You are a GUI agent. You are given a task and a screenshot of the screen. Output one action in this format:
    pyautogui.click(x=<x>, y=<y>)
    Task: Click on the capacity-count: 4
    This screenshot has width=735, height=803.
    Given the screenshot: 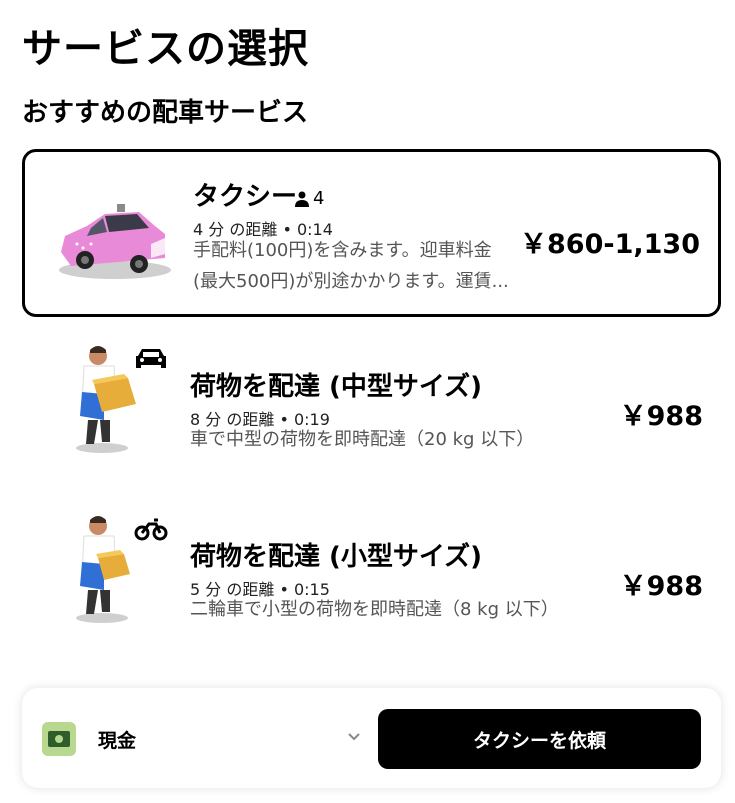 What is the action you would take?
    pyautogui.click(x=319, y=198)
    